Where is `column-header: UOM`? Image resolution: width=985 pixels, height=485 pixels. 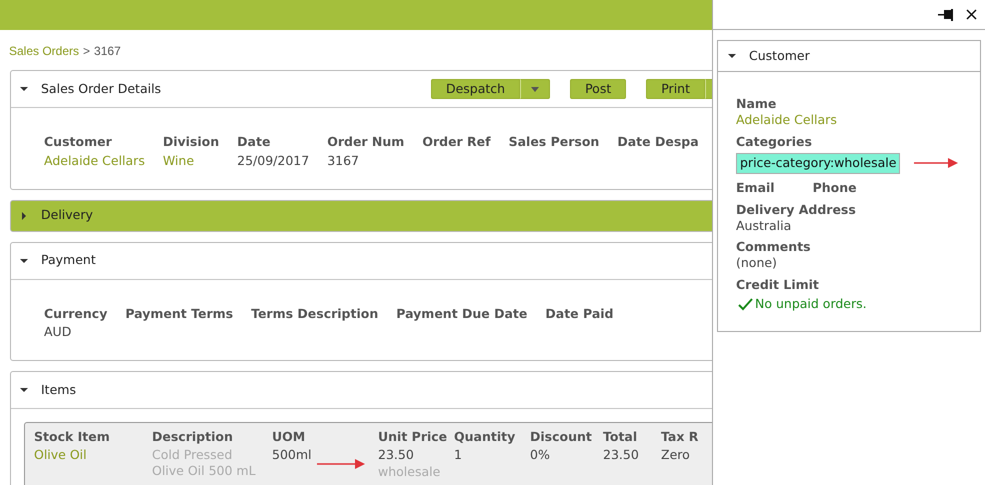 column-header: UOM is located at coordinates (289, 437).